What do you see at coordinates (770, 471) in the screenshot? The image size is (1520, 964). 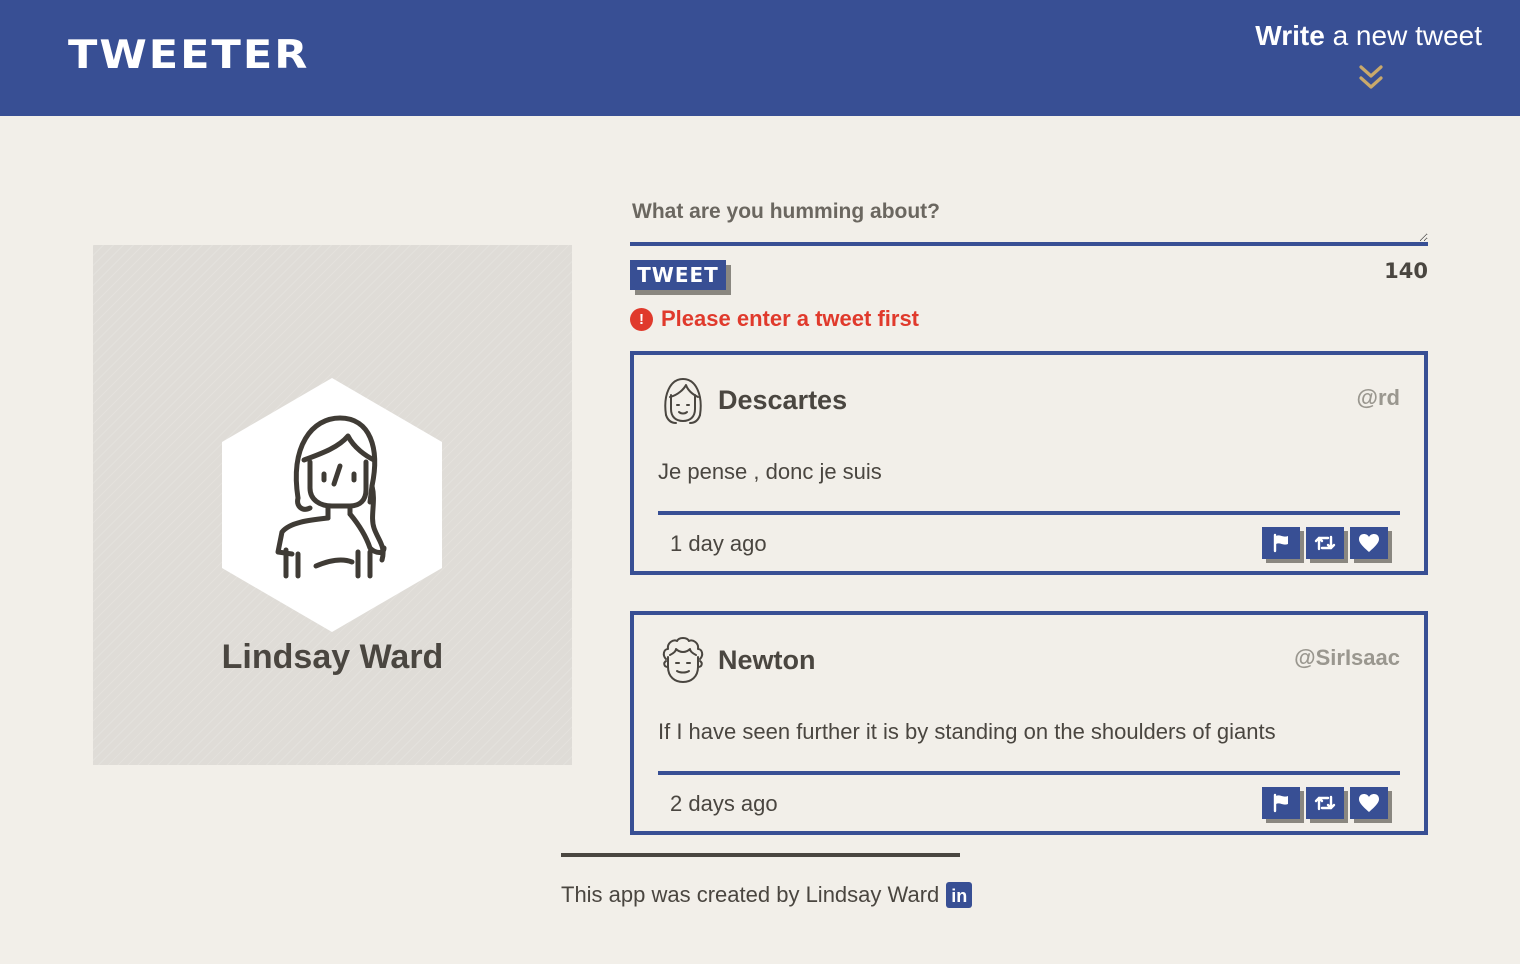 I see `tweet-text: Je pense , donc je suis` at bounding box center [770, 471].